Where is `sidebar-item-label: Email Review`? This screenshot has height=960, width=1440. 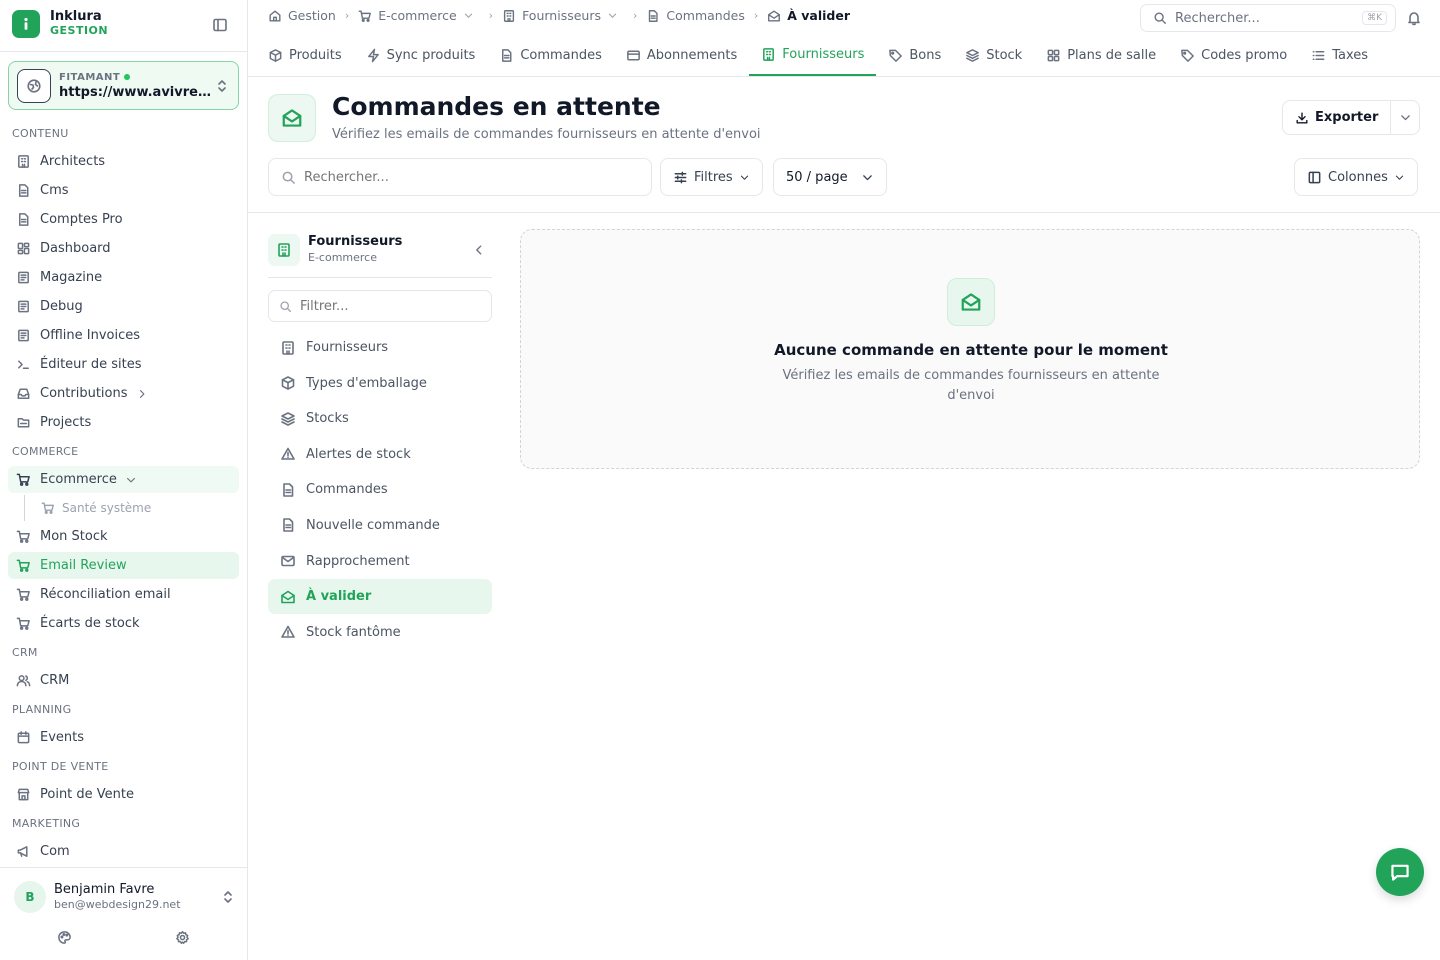 sidebar-item-label: Email Review is located at coordinates (83, 565).